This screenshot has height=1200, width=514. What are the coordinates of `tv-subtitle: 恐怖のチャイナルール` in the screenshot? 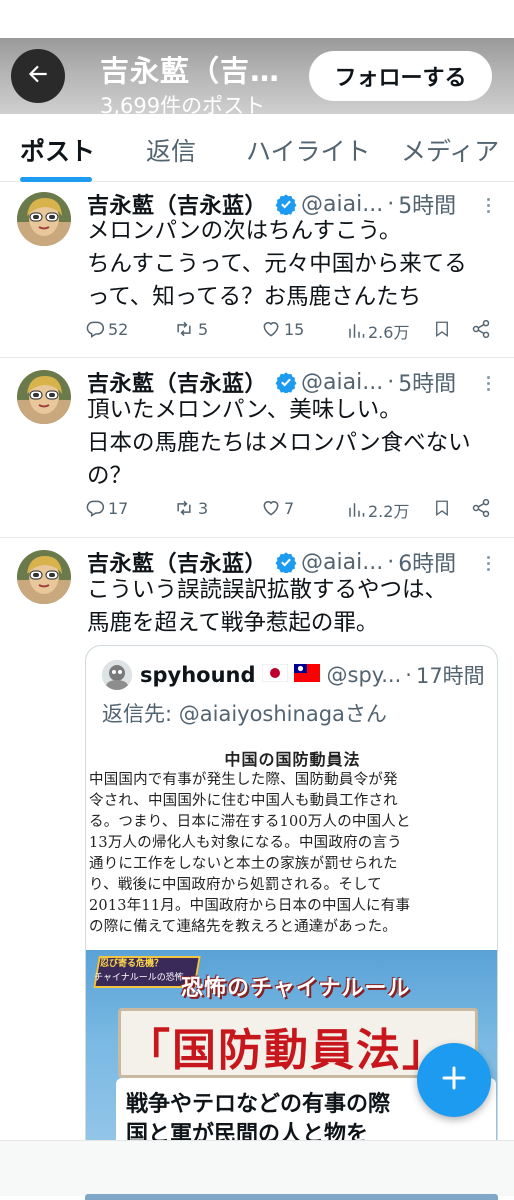 It's located at (296, 988).